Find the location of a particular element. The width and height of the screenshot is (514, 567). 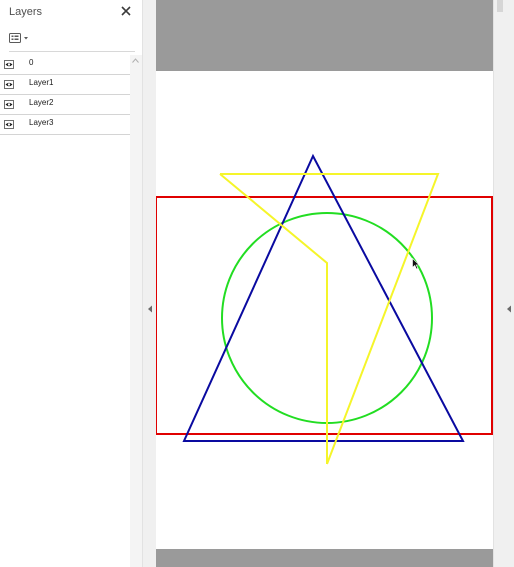

layer-options-button is located at coordinates (20, 38).